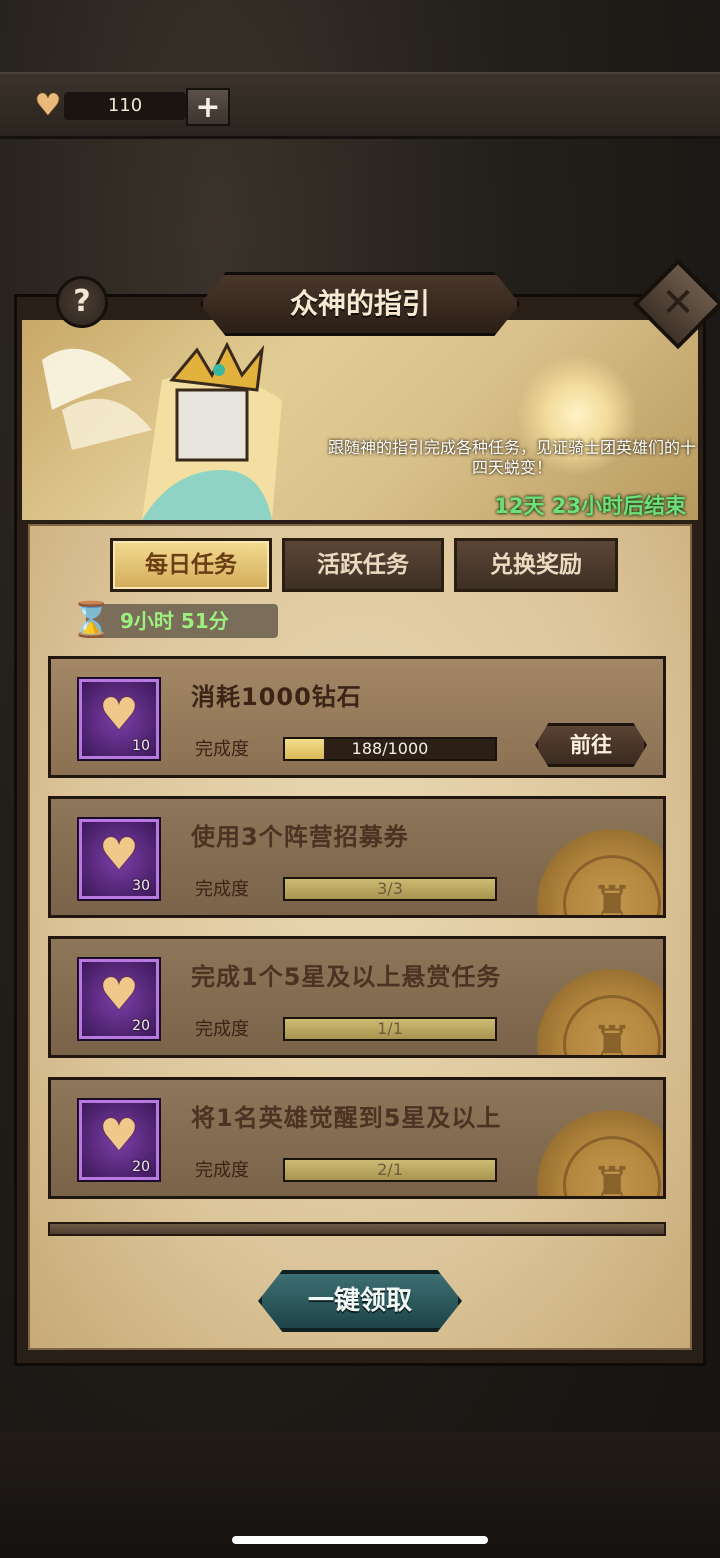 The height and width of the screenshot is (1558, 720). I want to click on task-title: 消耗1000钻石, so click(276, 697).